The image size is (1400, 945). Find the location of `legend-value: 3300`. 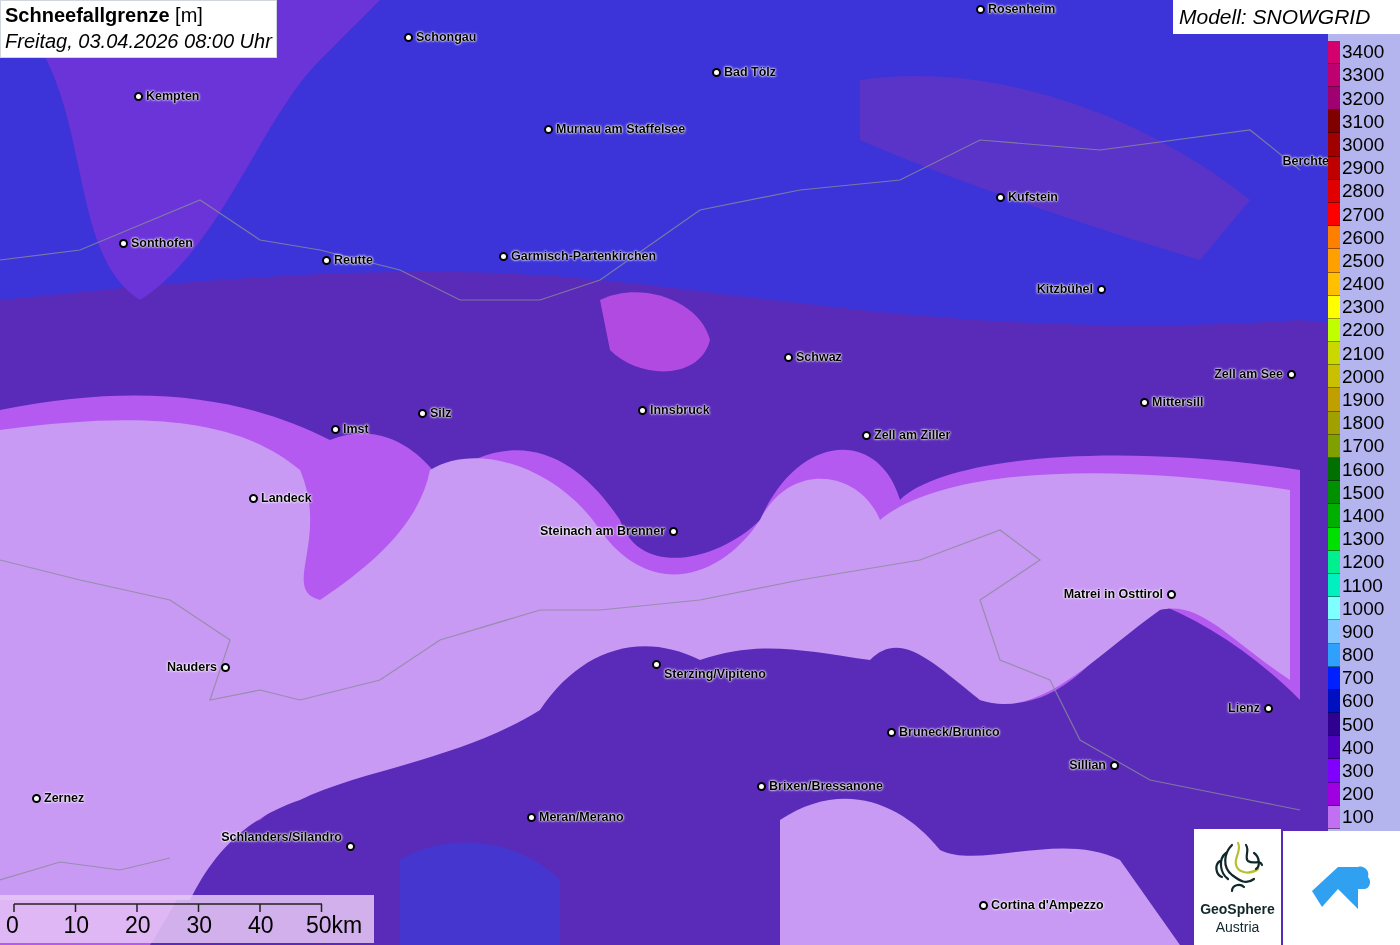

legend-value: 3300 is located at coordinates (1363, 75).